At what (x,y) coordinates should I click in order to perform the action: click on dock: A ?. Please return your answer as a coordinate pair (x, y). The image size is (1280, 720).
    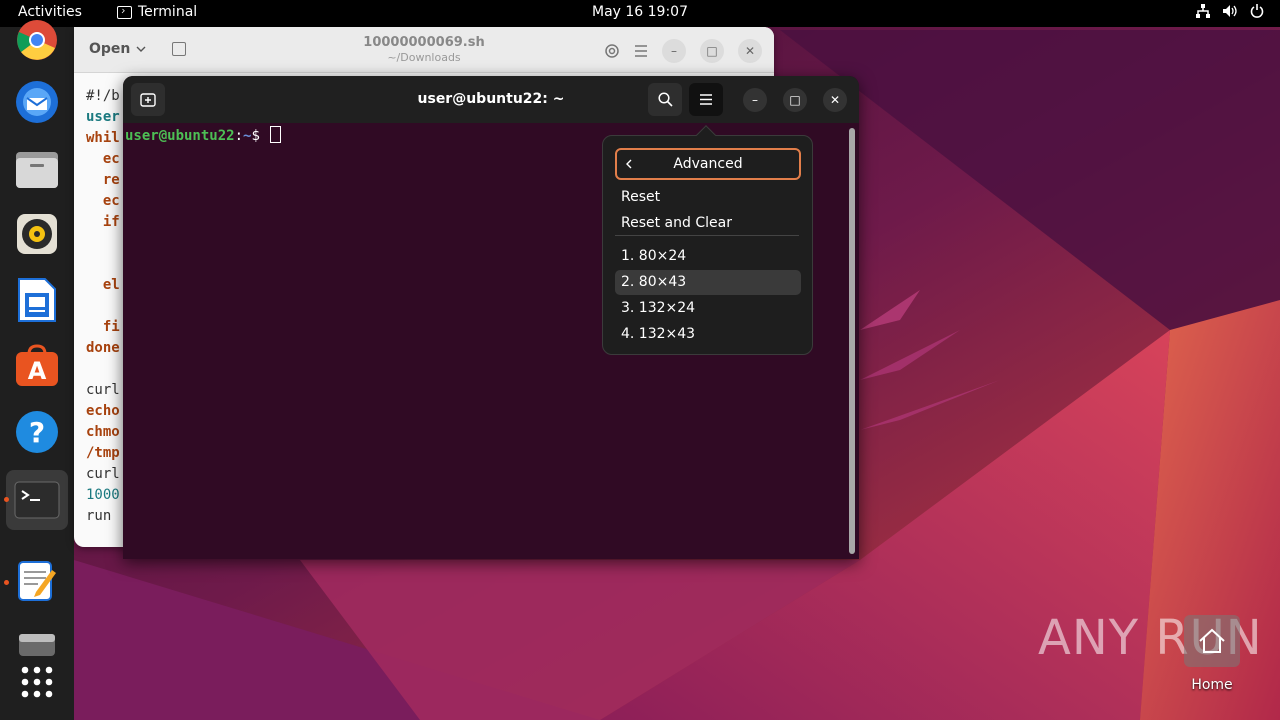
    Looking at the image, I should click on (37, 370).